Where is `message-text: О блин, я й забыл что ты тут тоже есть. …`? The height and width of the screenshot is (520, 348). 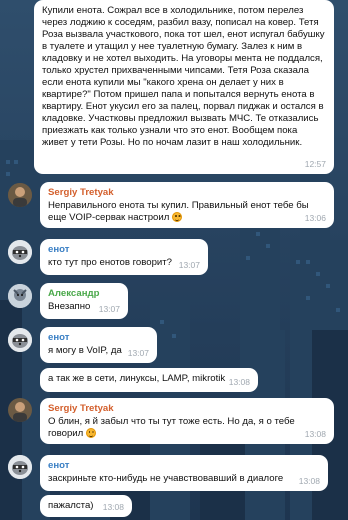
message-text: О блин, я й забыл что ты тут тоже есть. … is located at coordinates (171, 427).